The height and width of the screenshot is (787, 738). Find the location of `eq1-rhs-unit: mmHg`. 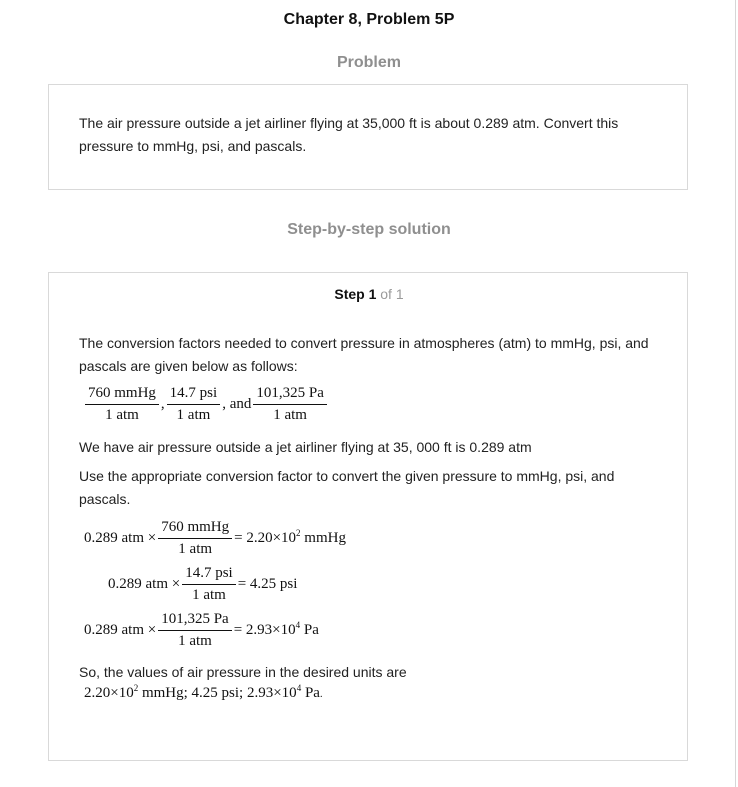

eq1-rhs-unit: mmHg is located at coordinates (323, 538).